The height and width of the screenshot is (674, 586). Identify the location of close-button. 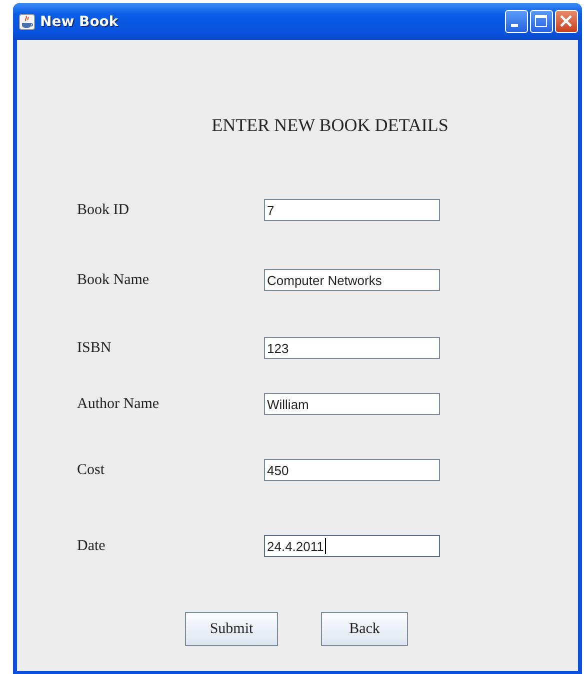
(566, 21).